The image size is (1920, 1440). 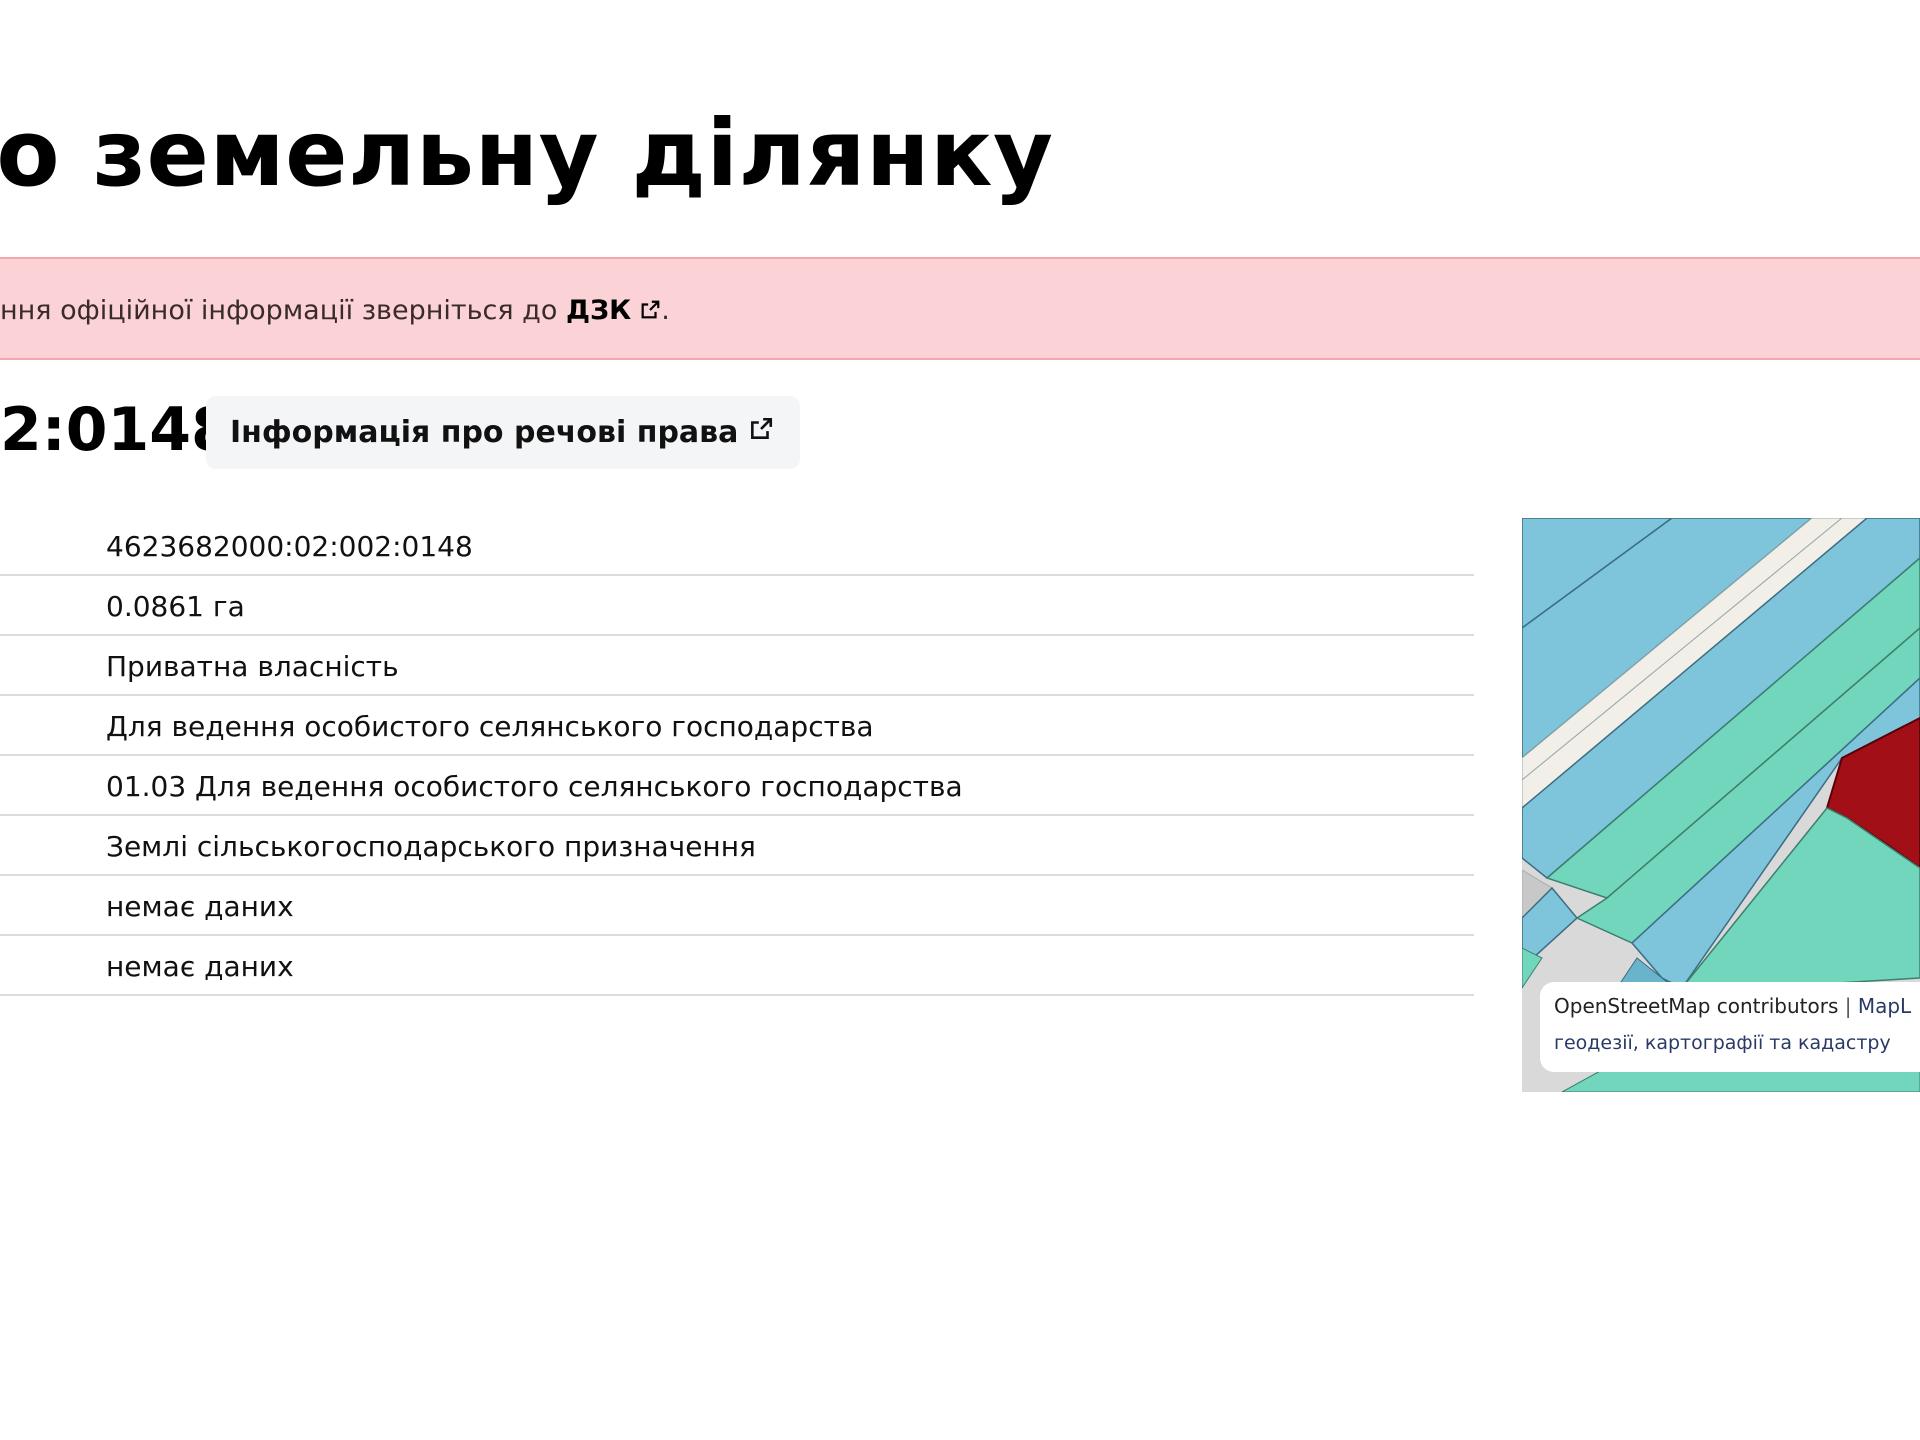 I want to click on table-row: 4623682000:02:002:0148, so click(x=737, y=546).